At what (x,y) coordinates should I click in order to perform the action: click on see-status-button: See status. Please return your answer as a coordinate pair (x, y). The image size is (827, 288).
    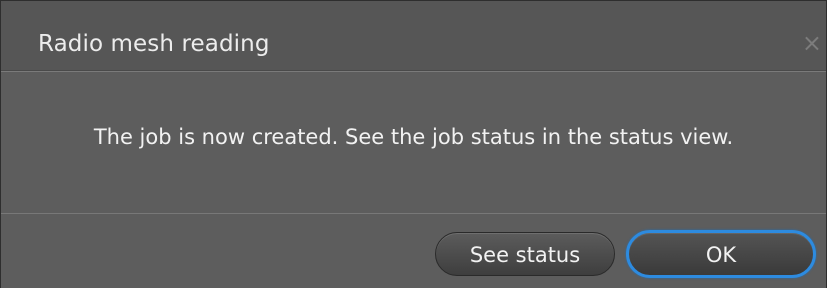
    Looking at the image, I should click on (525, 254).